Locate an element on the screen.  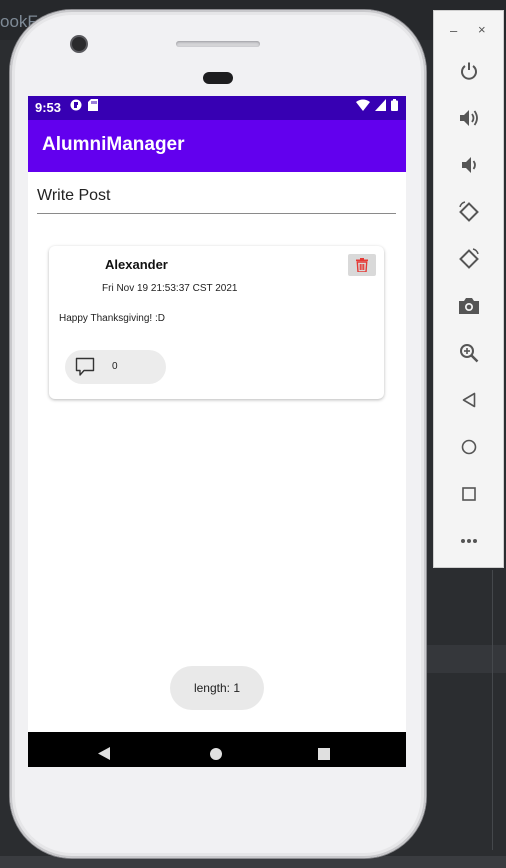
rotate-right-button is located at coordinates (469, 259).